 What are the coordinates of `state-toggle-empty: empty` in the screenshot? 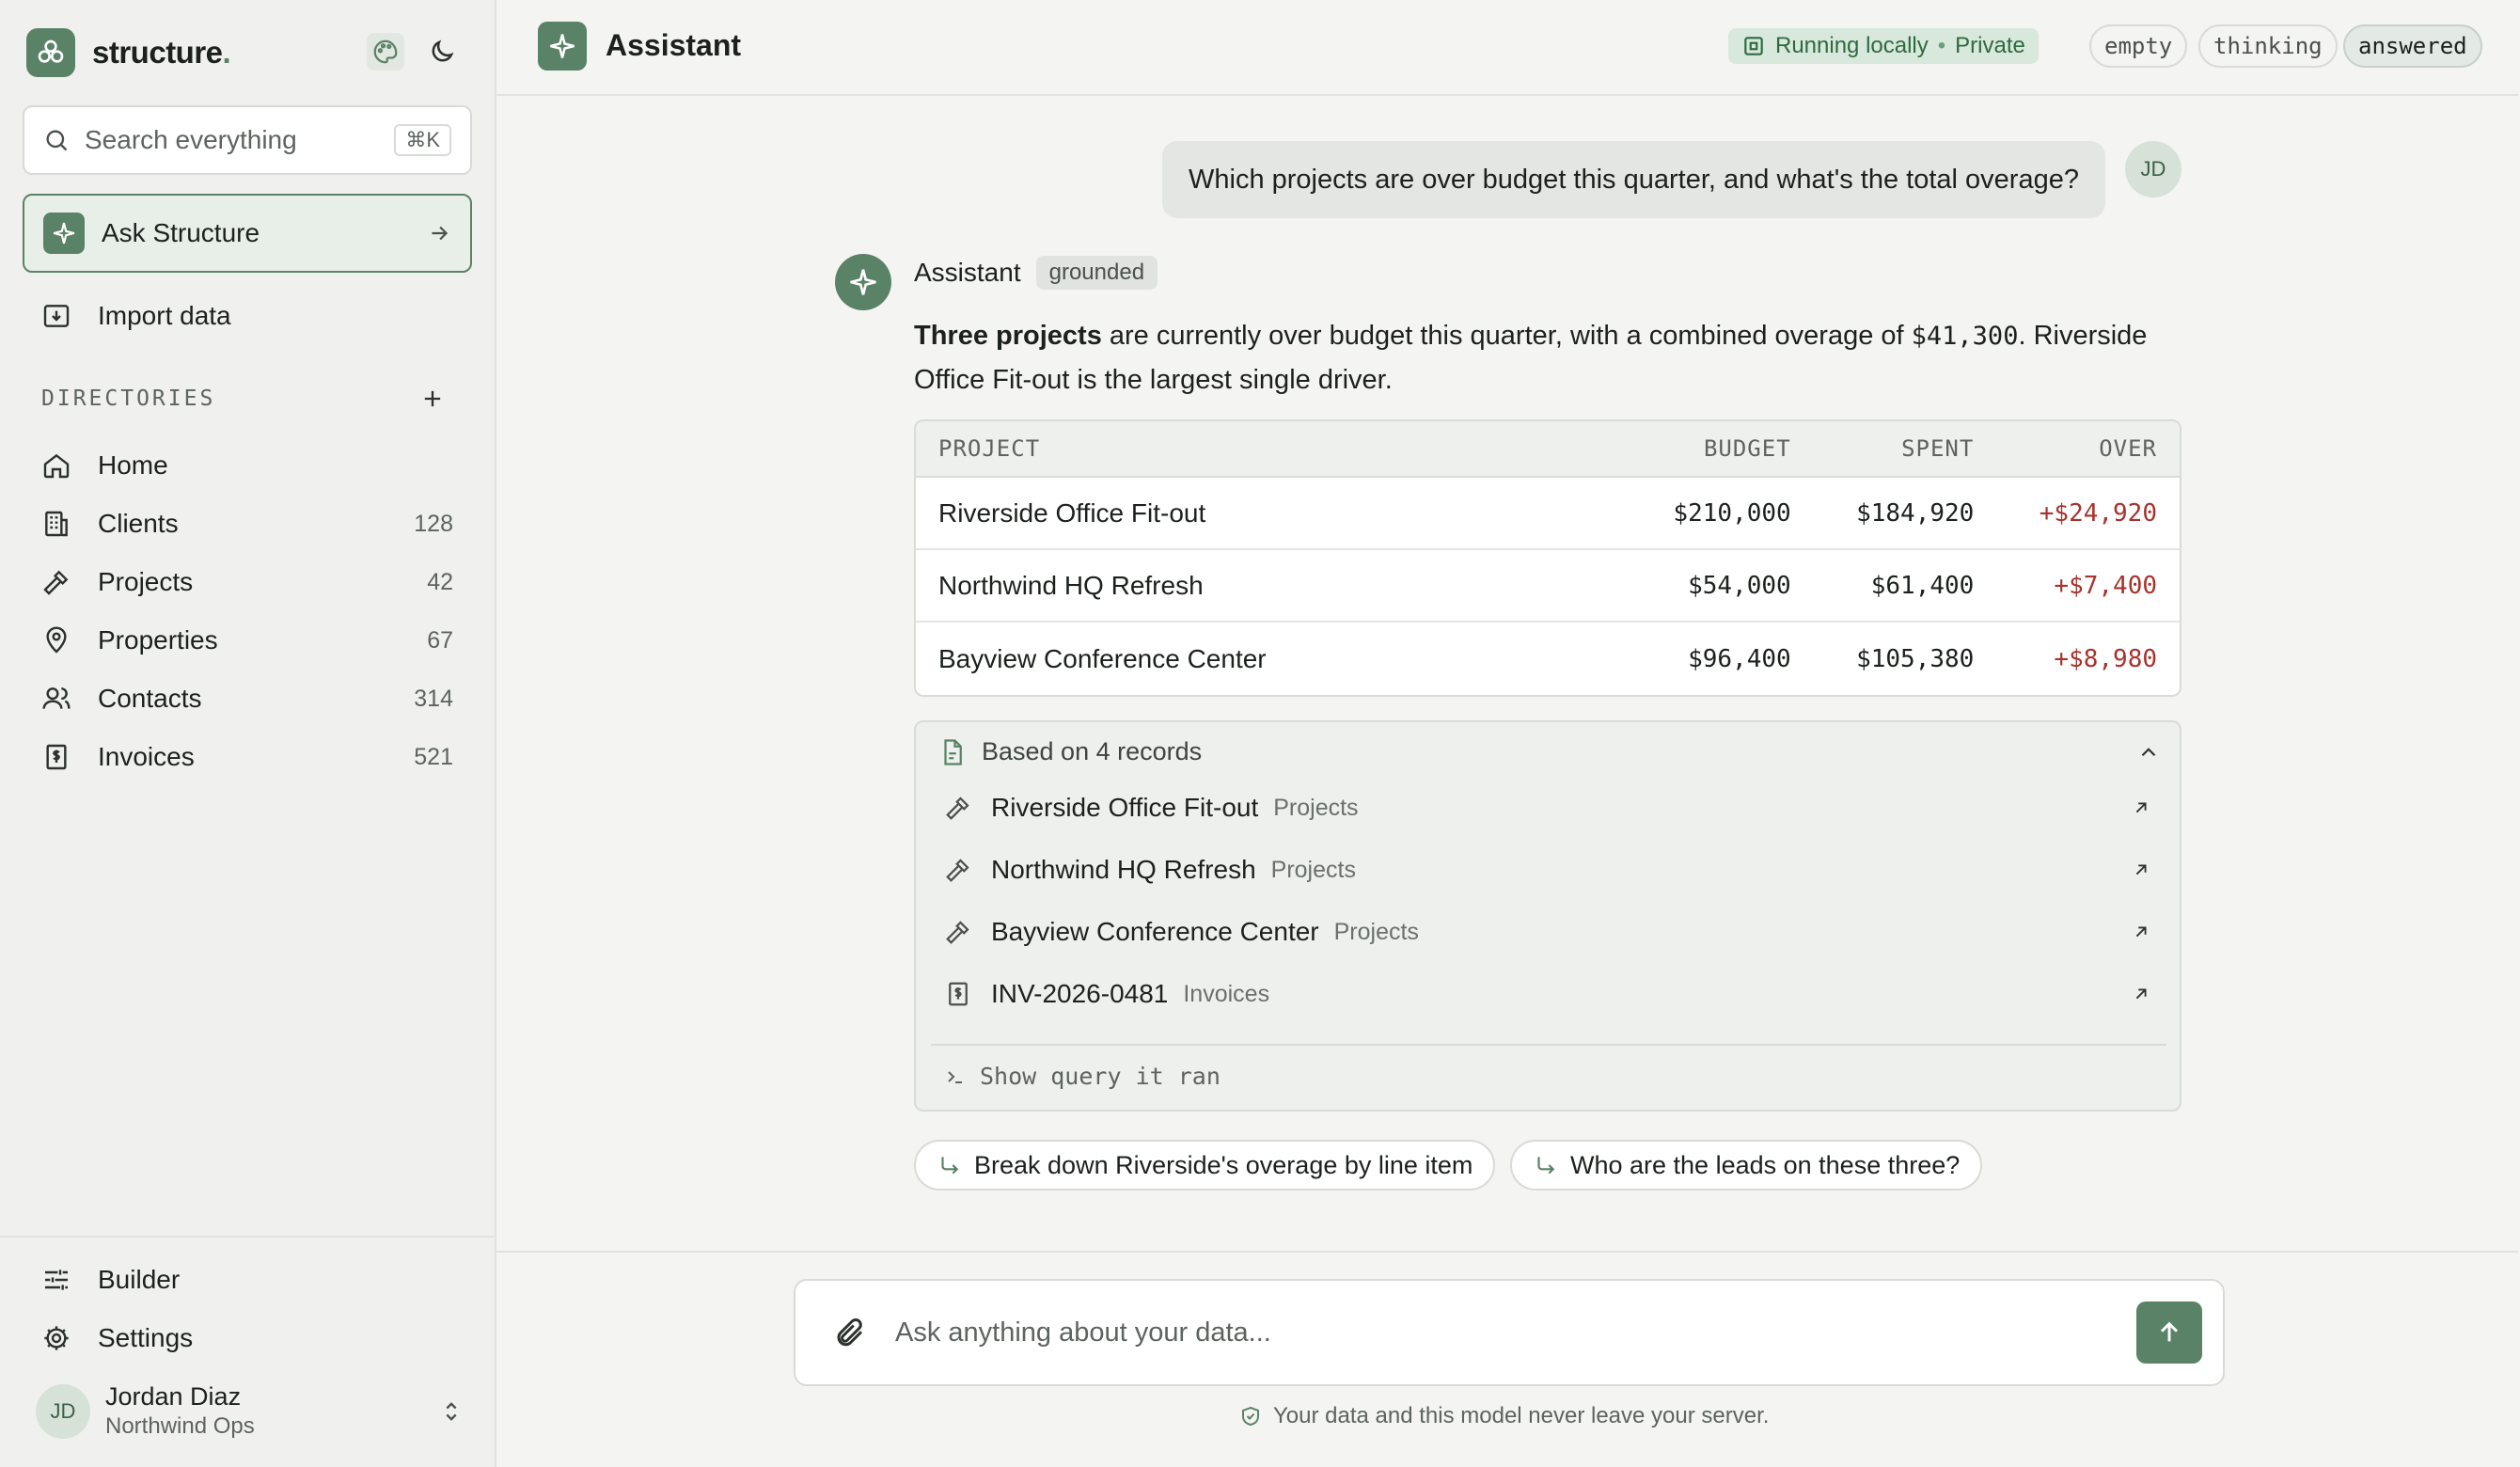 It's located at (2138, 46).